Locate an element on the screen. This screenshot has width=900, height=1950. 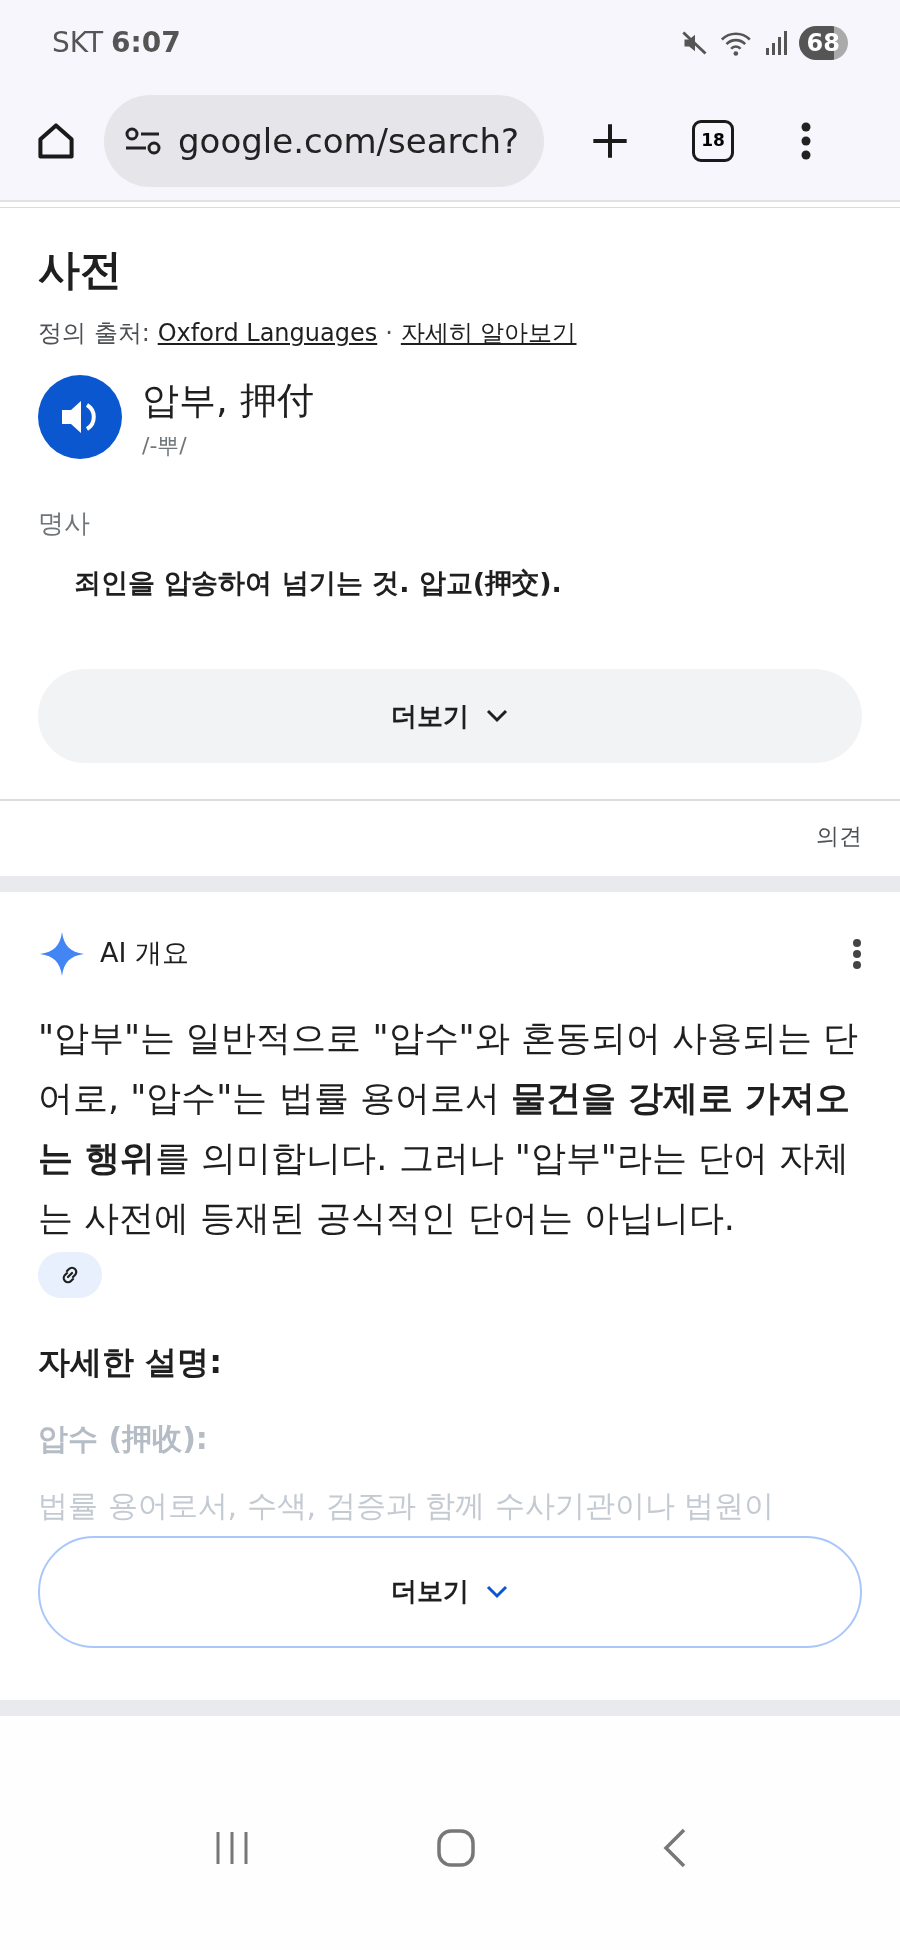
clock-time: 6:07 is located at coordinates (146, 43).